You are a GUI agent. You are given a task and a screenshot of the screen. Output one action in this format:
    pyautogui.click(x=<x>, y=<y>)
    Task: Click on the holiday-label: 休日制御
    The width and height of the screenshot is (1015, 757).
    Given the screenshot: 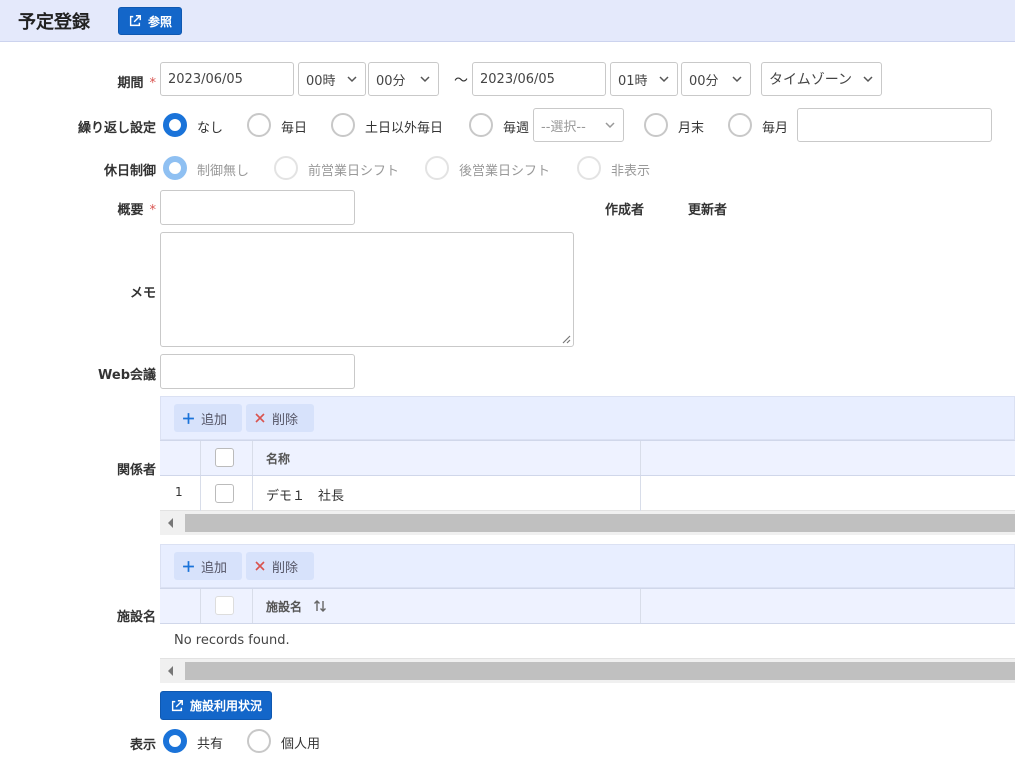 What is the action you would take?
    pyautogui.click(x=129, y=171)
    